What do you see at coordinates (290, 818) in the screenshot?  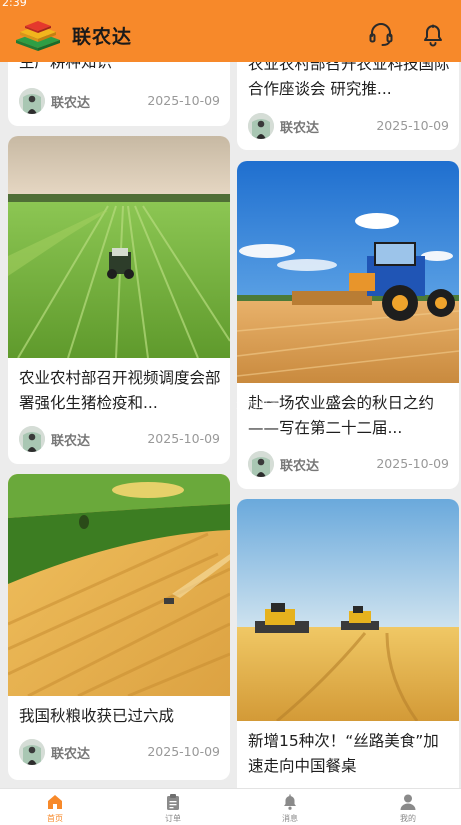 I see `tab-label: 消息` at bounding box center [290, 818].